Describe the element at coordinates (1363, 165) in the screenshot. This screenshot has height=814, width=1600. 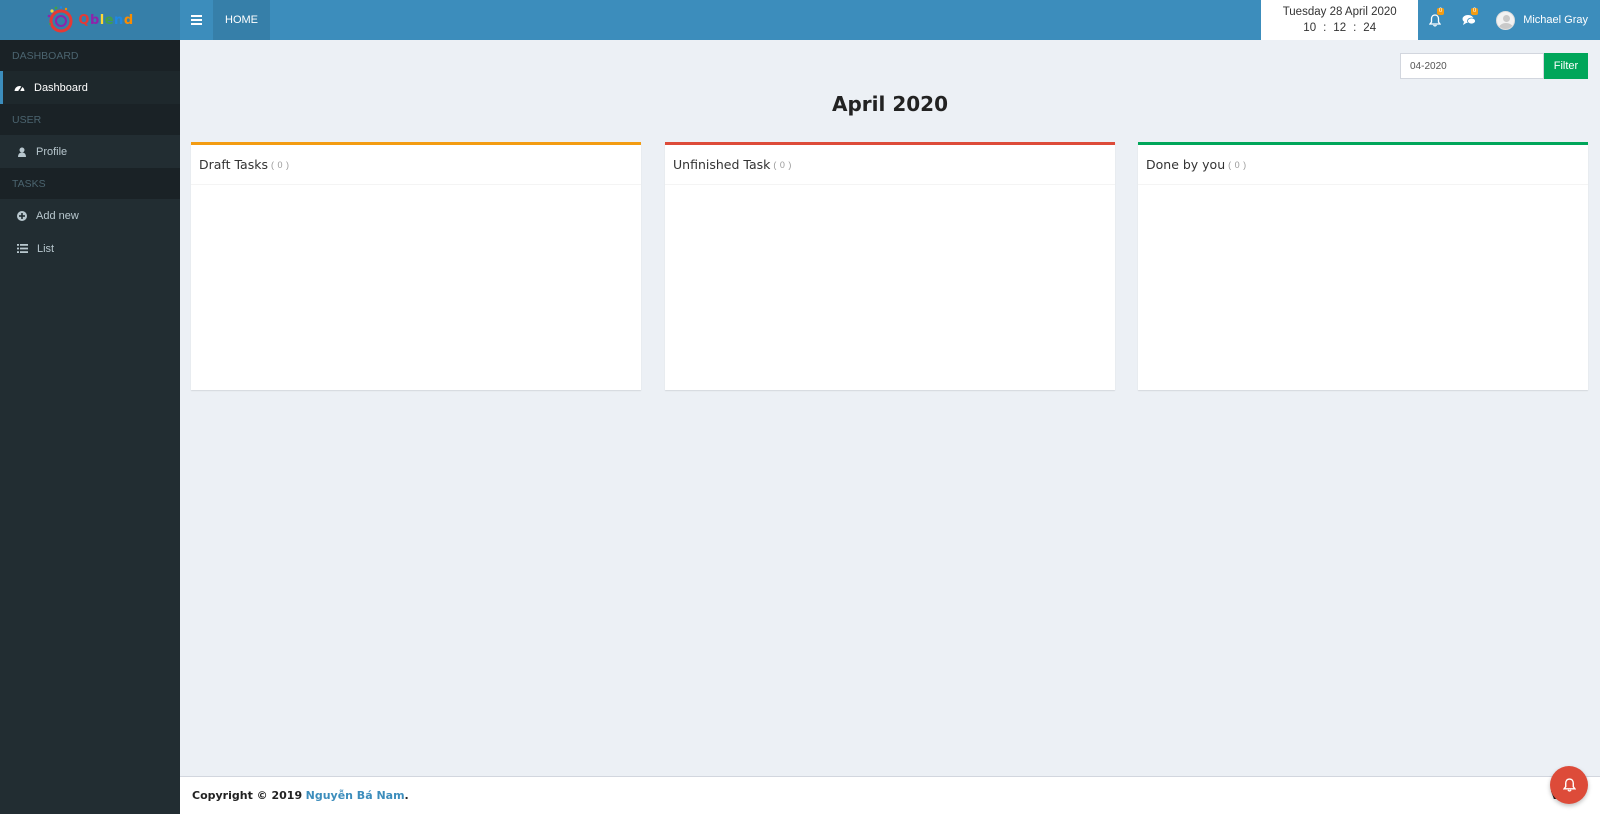
I see `box-header: Done by you ( 0 )` at that location.